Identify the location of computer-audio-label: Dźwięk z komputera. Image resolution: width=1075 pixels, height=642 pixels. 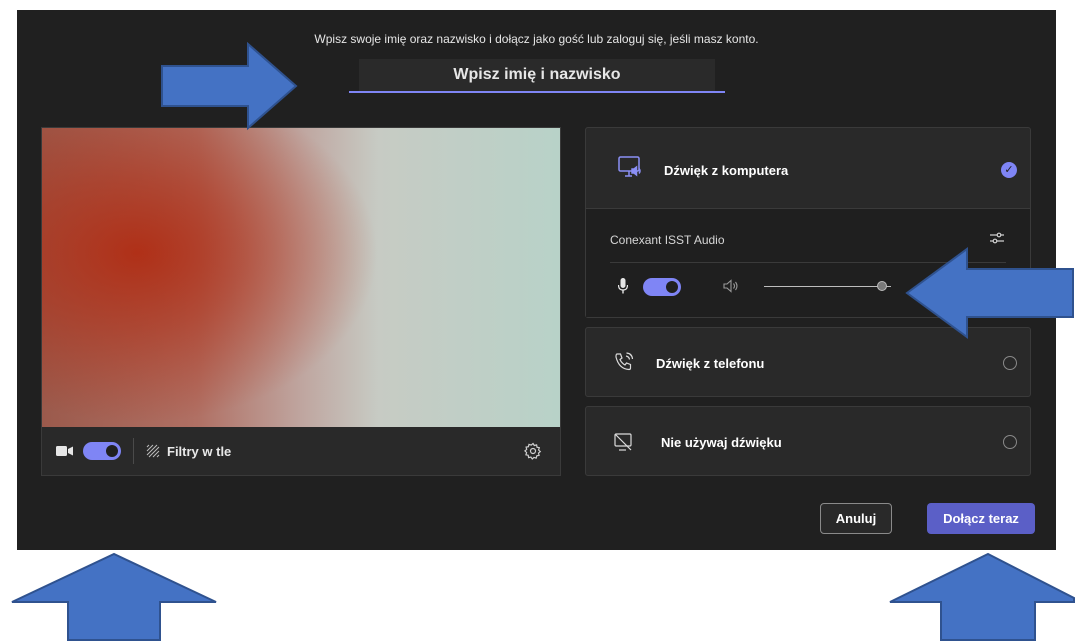
(726, 170).